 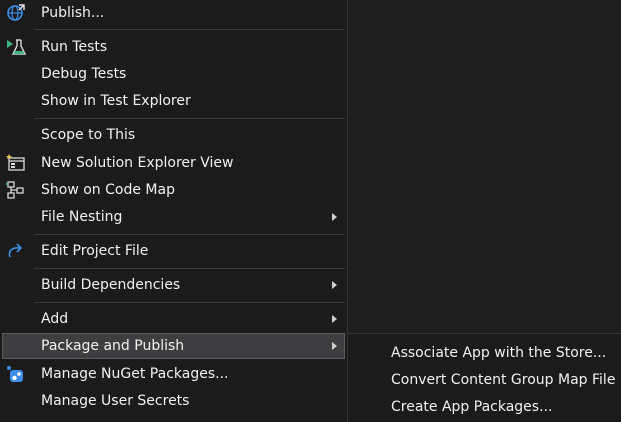 I want to click on edit-redo-icon, so click(x=16, y=251).